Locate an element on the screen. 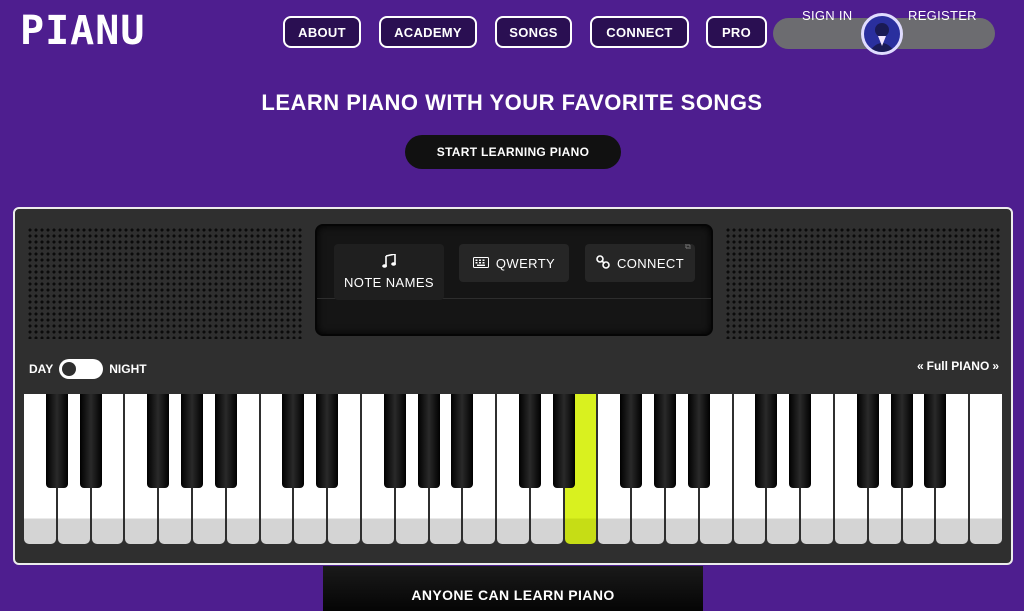  day-night-toggle is located at coordinates (81, 369).